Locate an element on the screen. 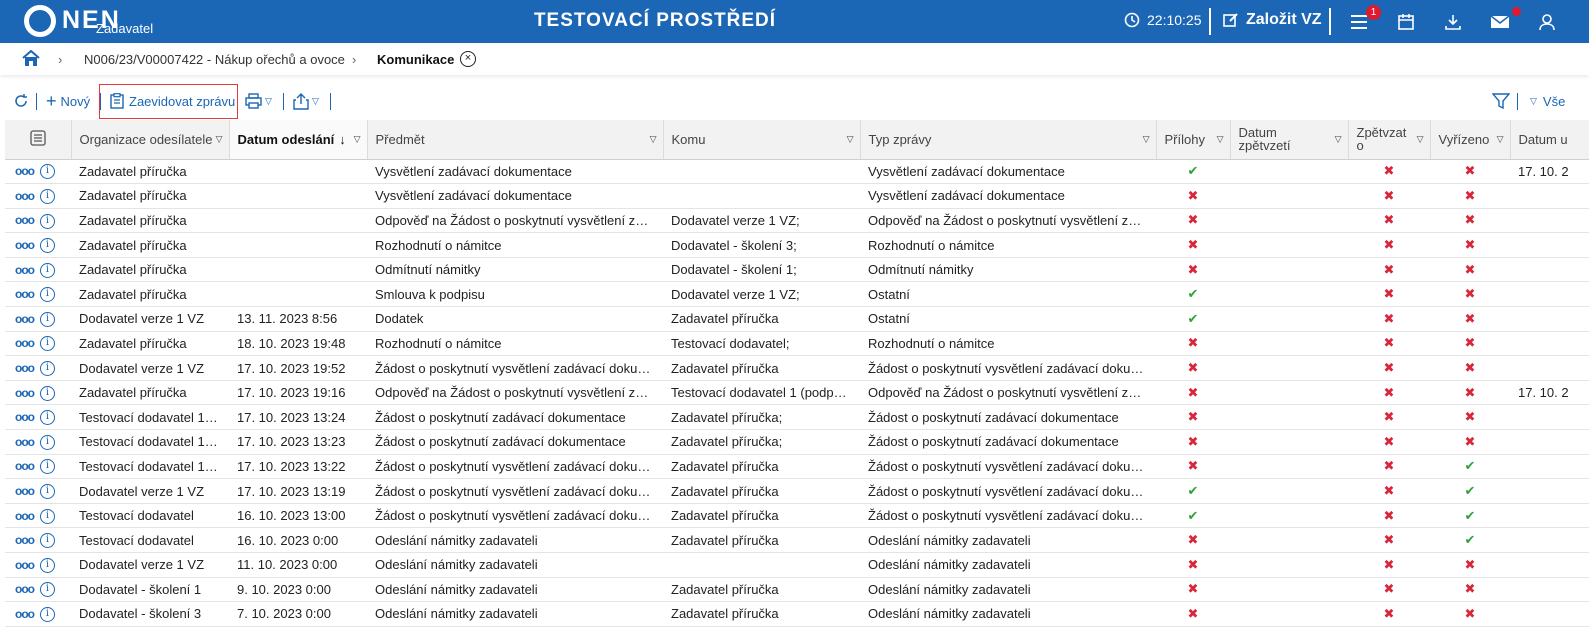  cell-attachments: ✖ is located at coordinates (1193, 245).